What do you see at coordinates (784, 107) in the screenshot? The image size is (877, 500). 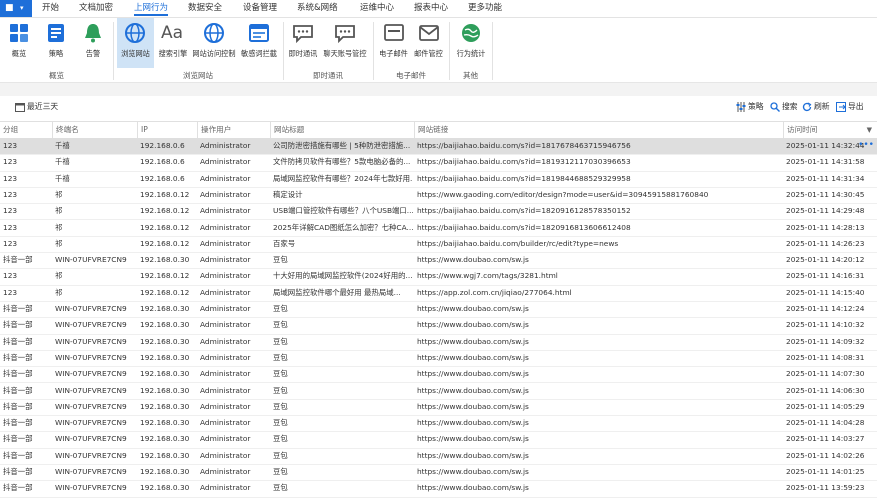 I see `search-button: 搜索` at bounding box center [784, 107].